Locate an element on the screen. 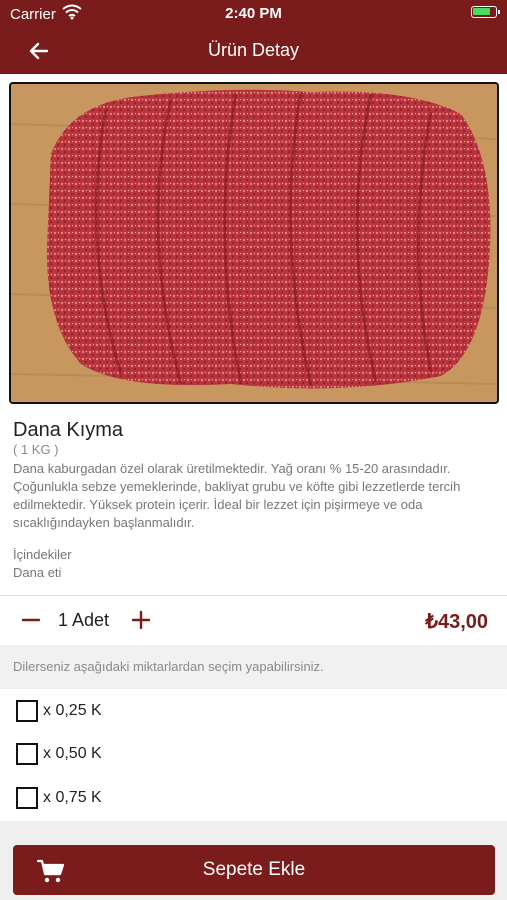  divider is located at coordinates (253, 595).